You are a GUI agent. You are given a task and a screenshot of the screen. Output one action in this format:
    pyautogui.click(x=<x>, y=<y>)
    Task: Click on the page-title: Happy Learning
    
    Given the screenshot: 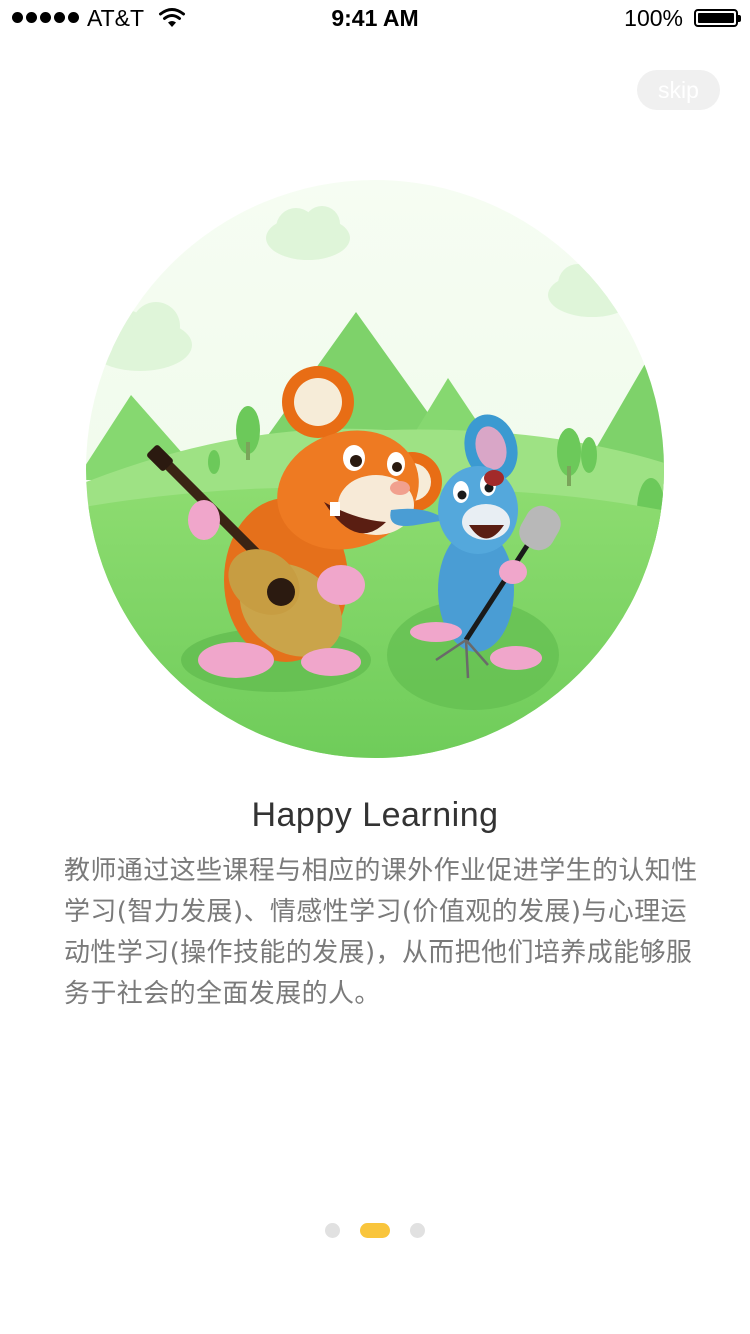 What is the action you would take?
    pyautogui.click(x=375, y=815)
    